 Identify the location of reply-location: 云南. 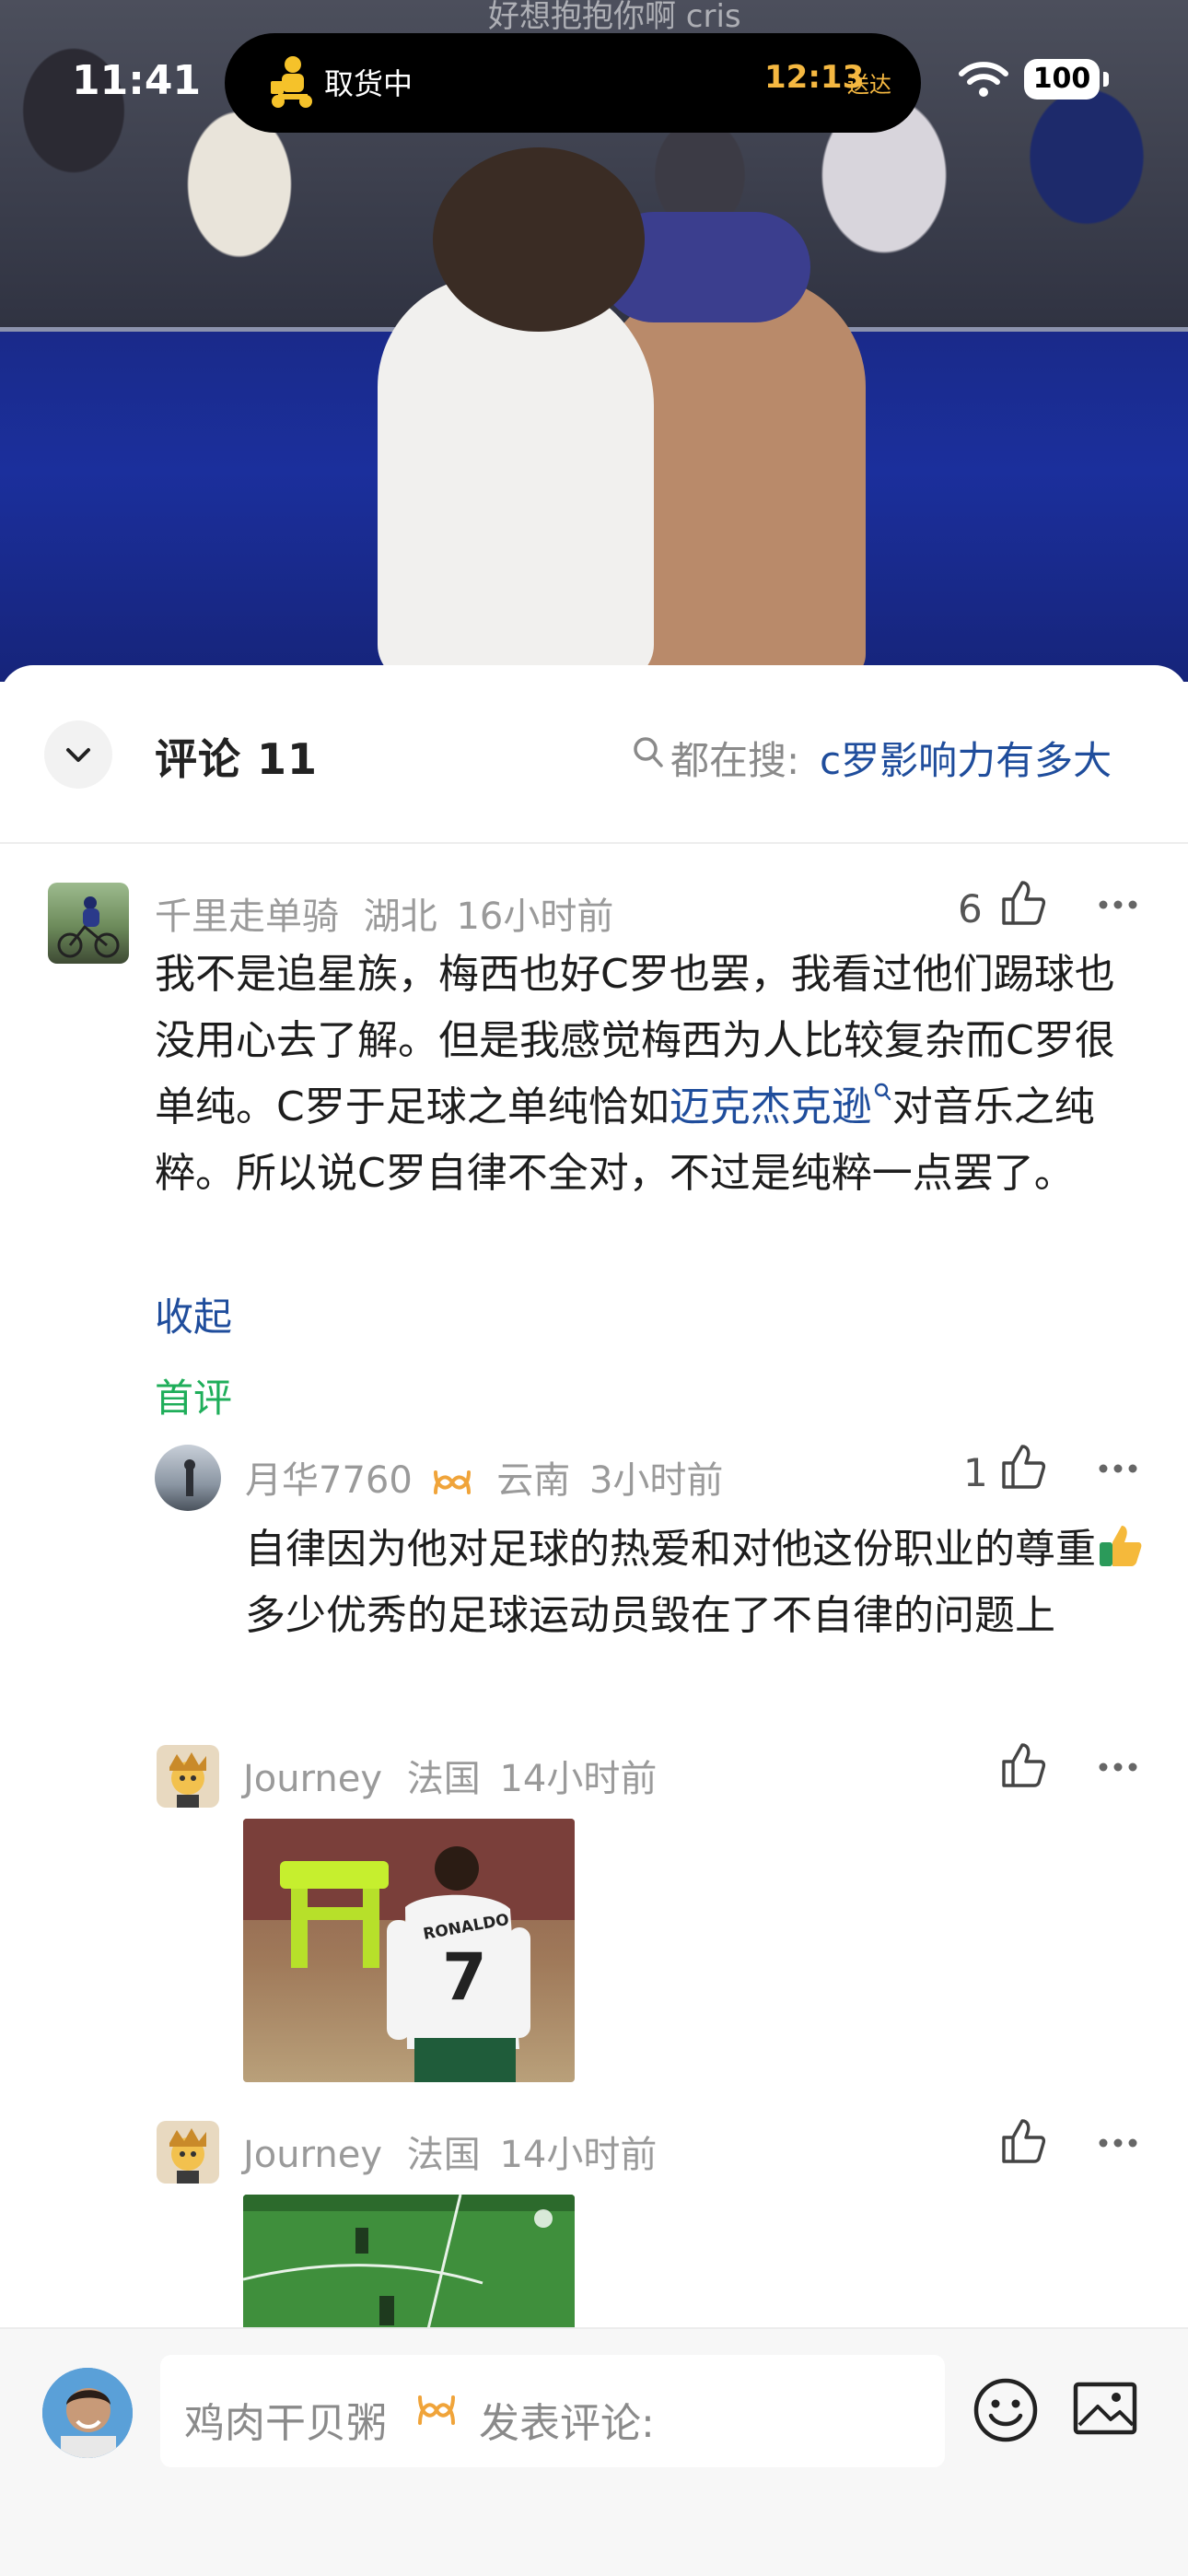
(533, 1480).